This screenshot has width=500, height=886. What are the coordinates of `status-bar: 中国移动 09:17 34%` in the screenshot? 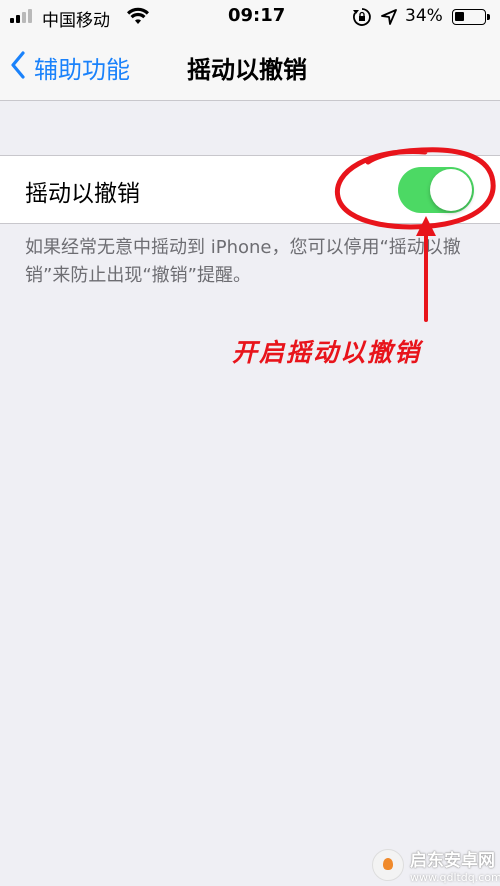 It's located at (250, 18).